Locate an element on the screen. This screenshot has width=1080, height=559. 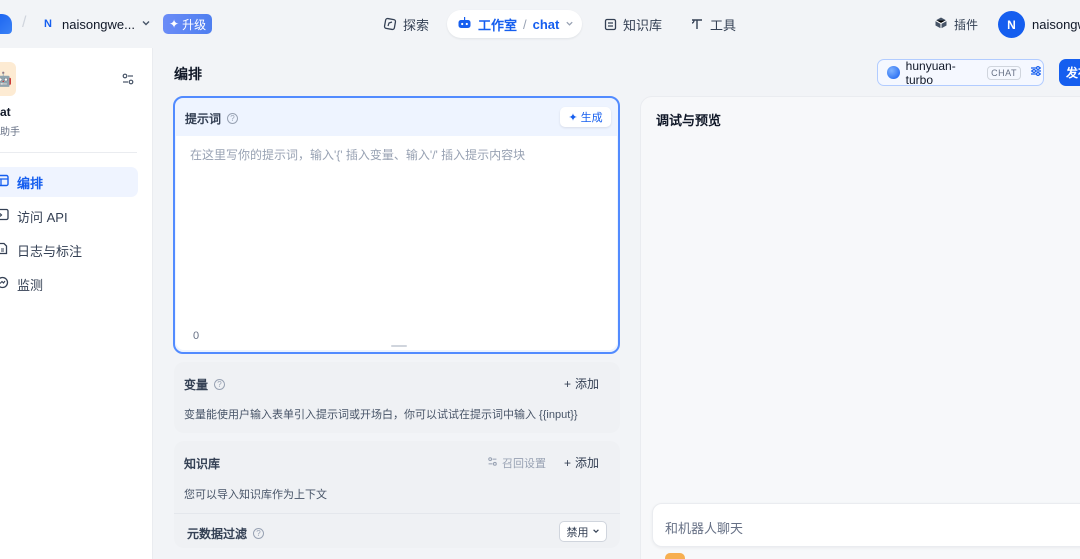
sidebar: 🤖 at 助手 编排 访问 API 日志与标注 监测 is located at coordinates (76, 303).